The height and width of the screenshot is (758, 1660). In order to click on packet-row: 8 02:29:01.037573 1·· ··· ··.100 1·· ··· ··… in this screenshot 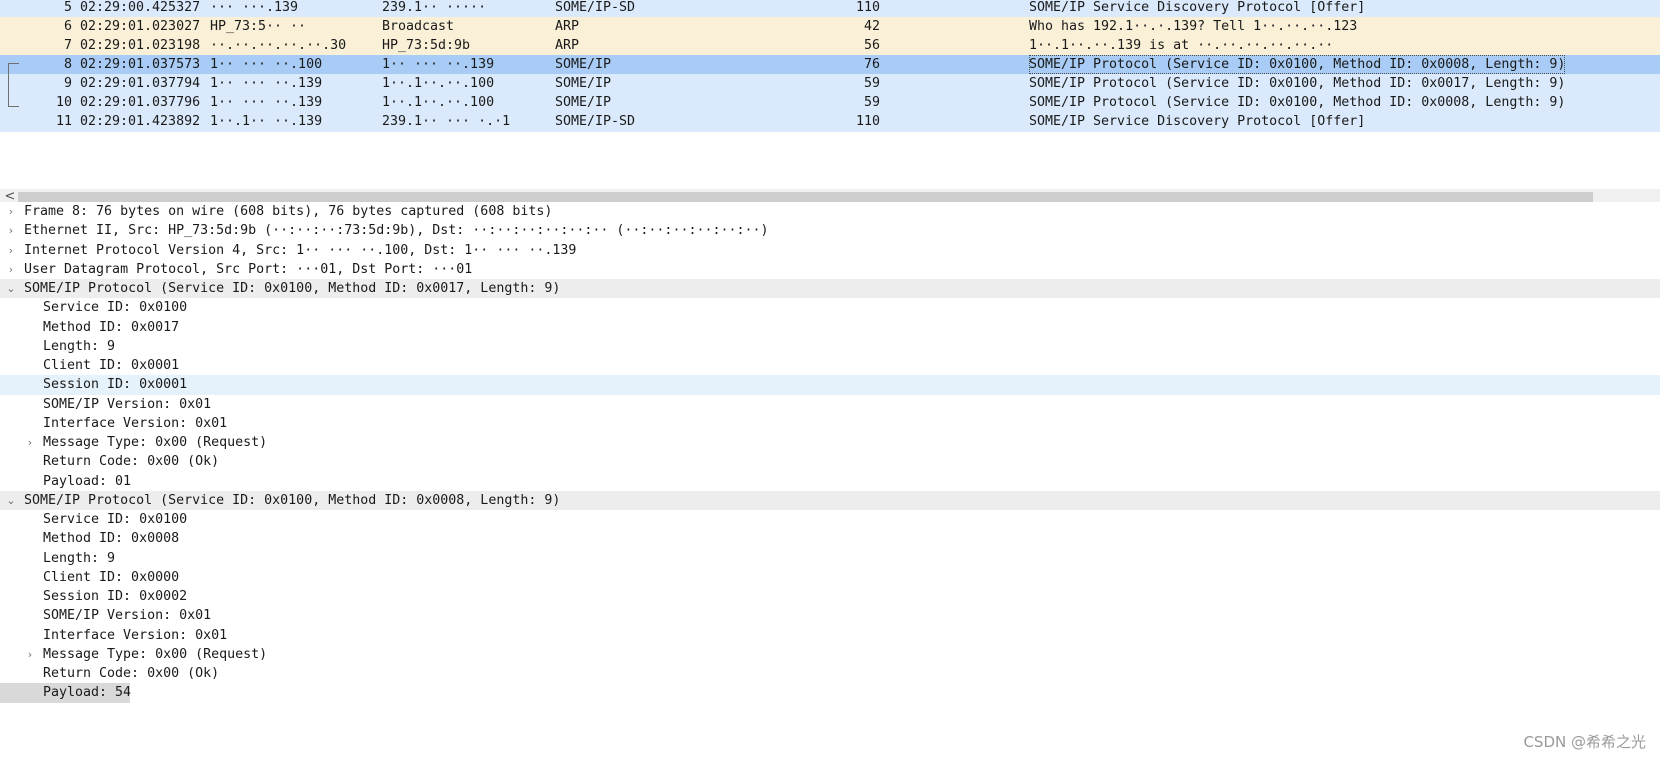, I will do `click(830, 65)`.